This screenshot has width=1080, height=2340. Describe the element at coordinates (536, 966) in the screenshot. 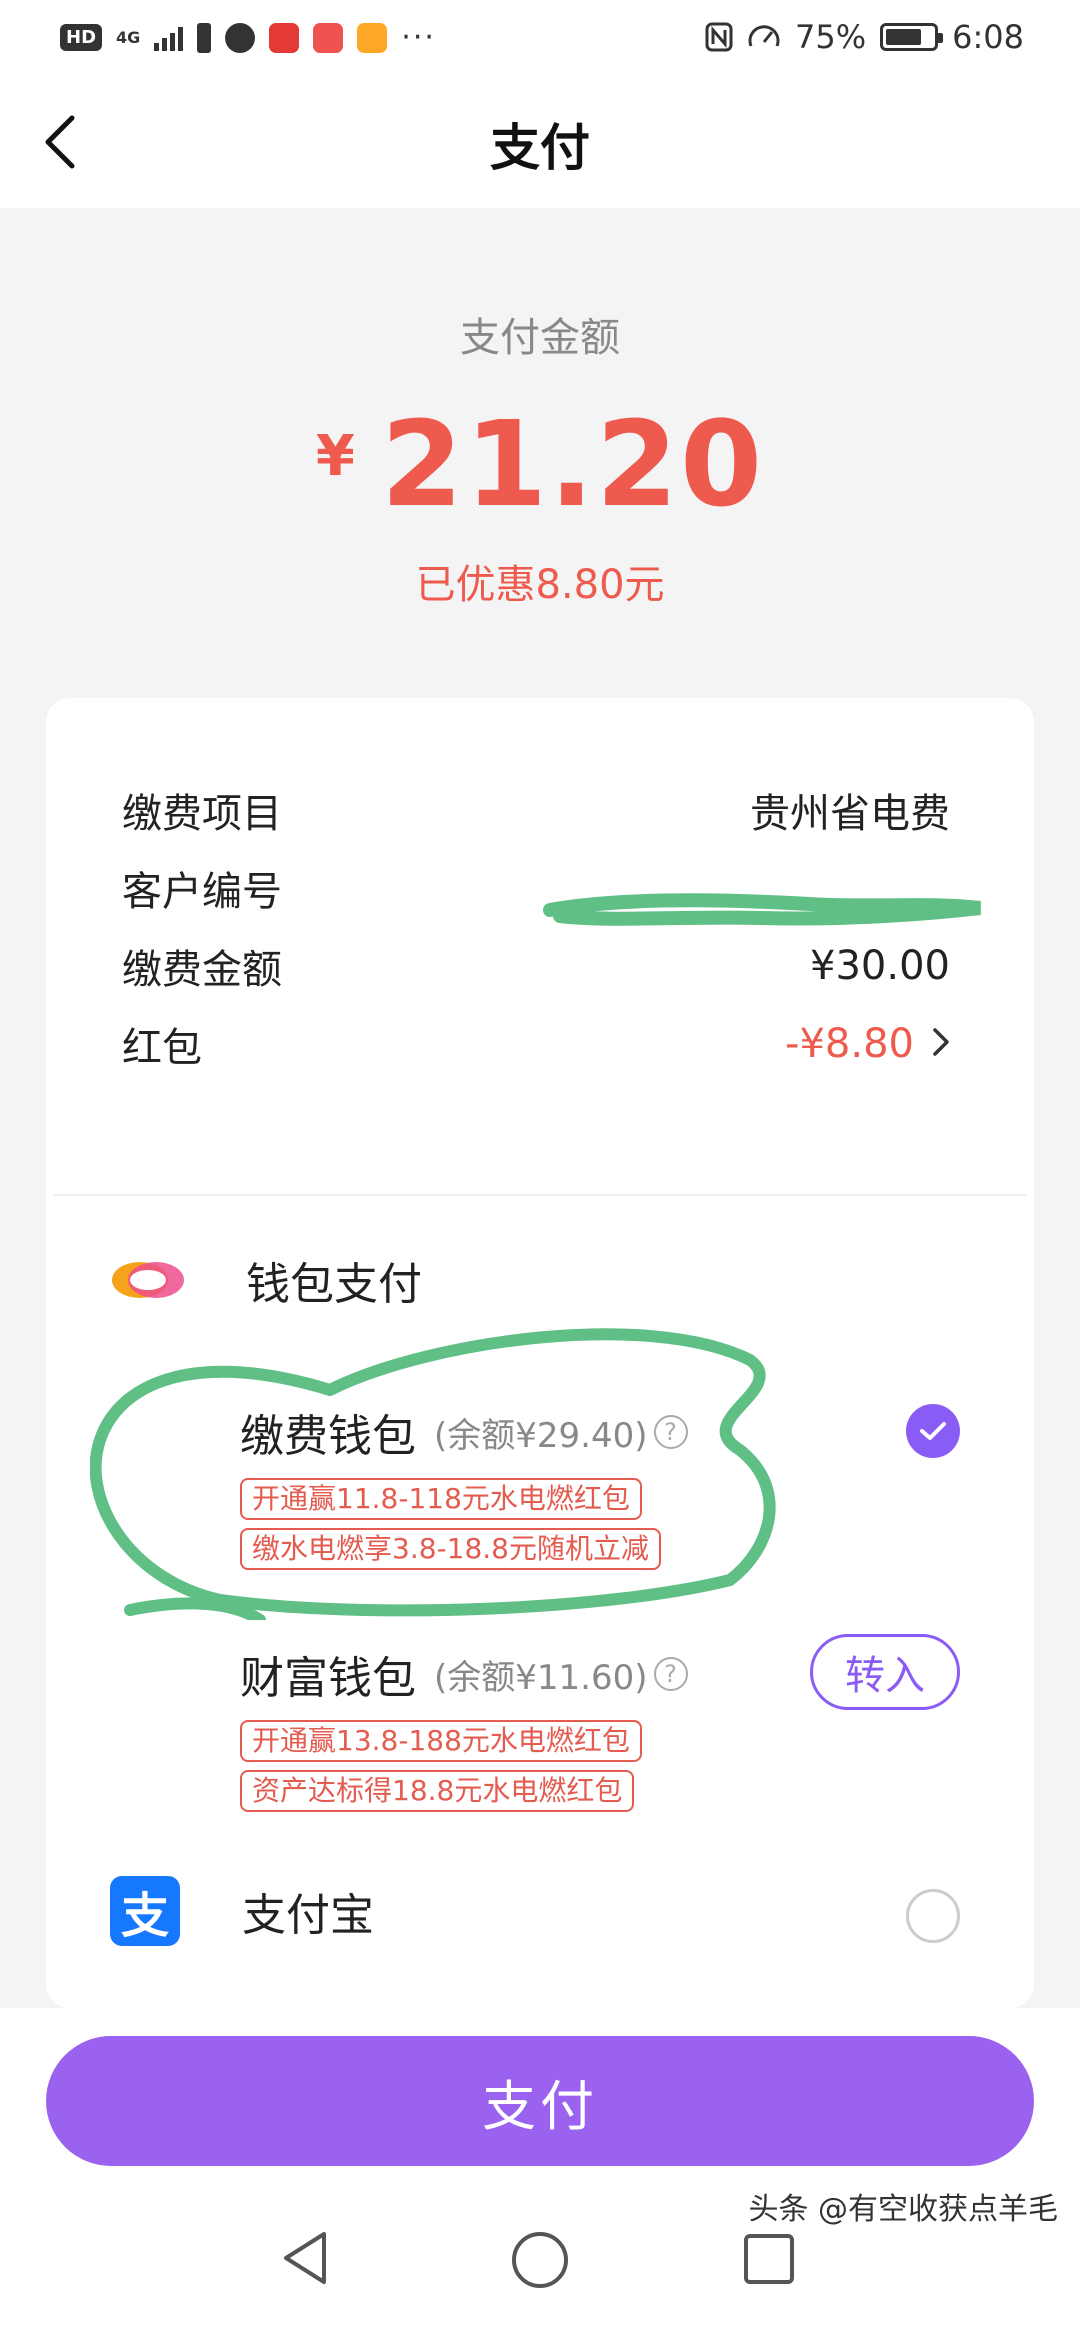

I see `detail-row-amount: 缴费金额 ¥30.00` at that location.